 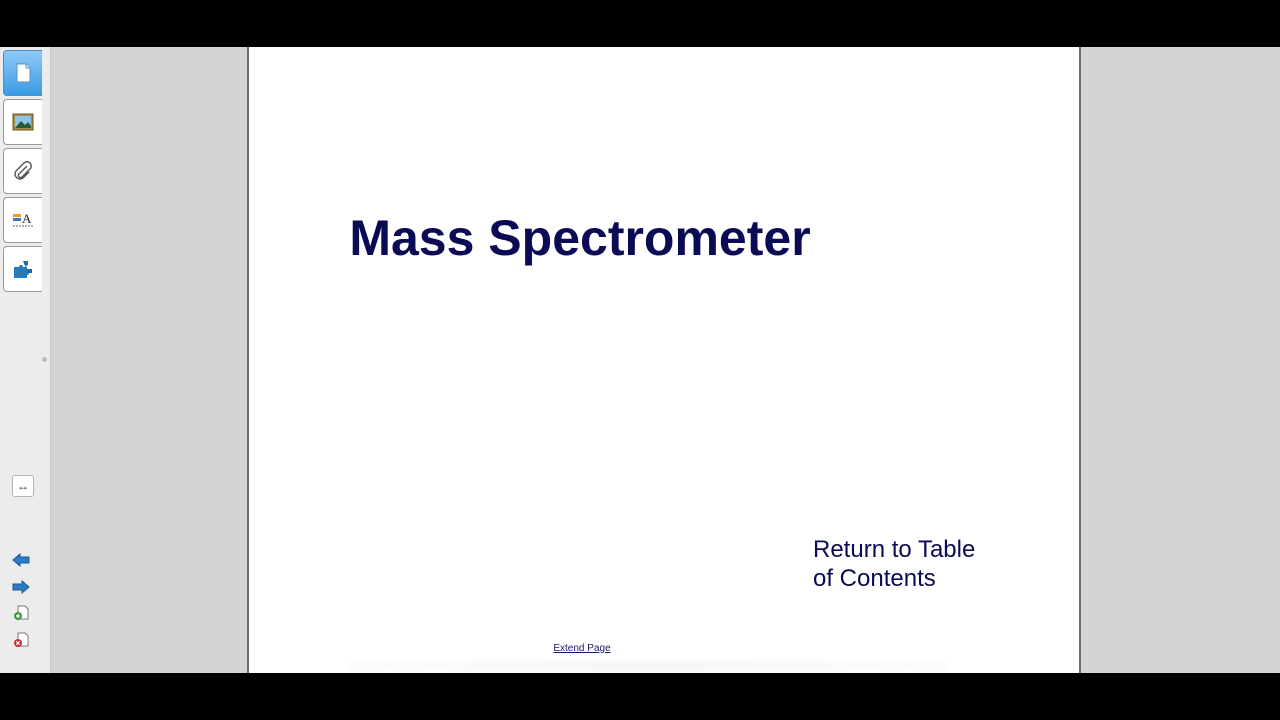 I want to click on side-panel: A ↔, so click(x=25, y=360).